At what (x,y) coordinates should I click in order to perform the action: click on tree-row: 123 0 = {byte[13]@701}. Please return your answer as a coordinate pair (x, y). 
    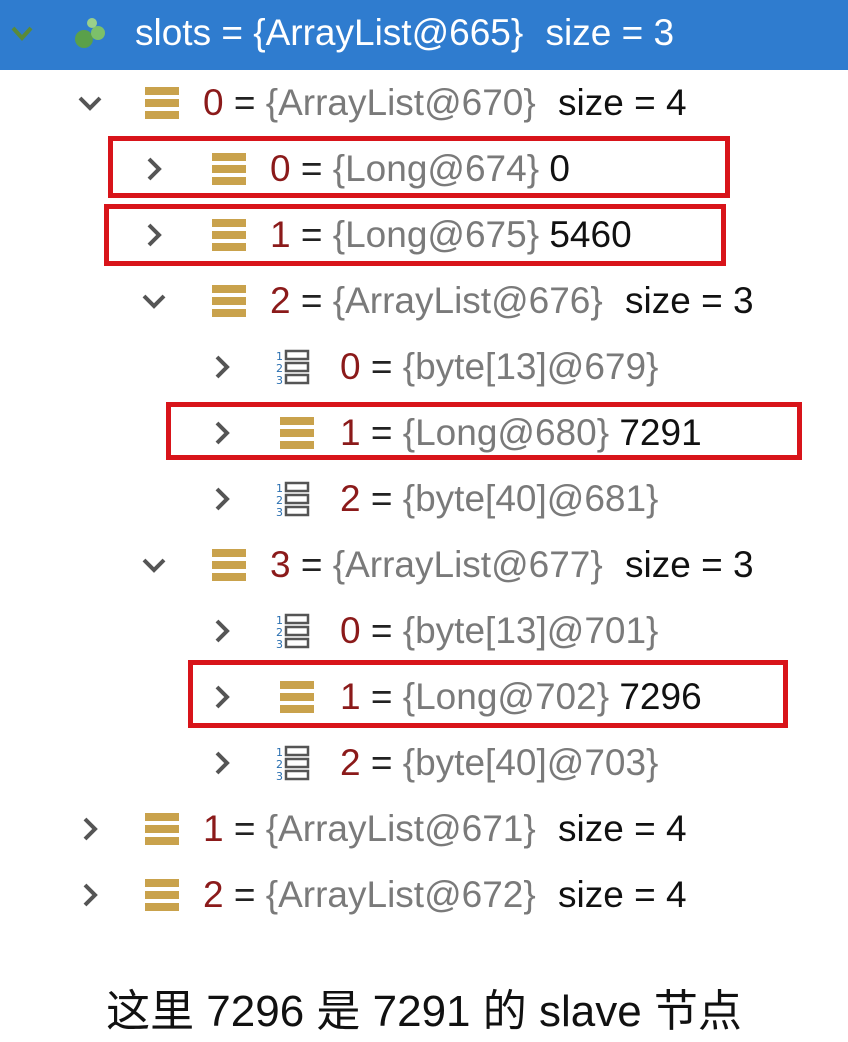
    Looking at the image, I should click on (424, 631).